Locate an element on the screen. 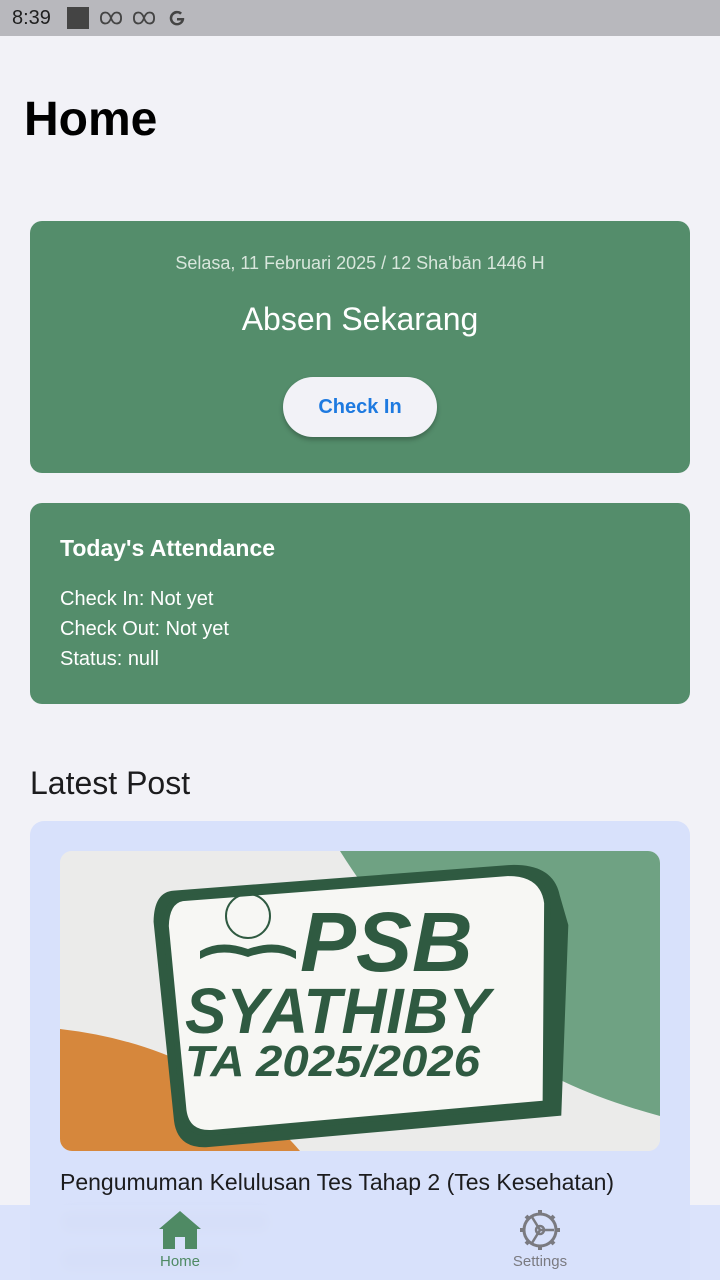  latest-post-heading: Latest Post is located at coordinates (110, 783).